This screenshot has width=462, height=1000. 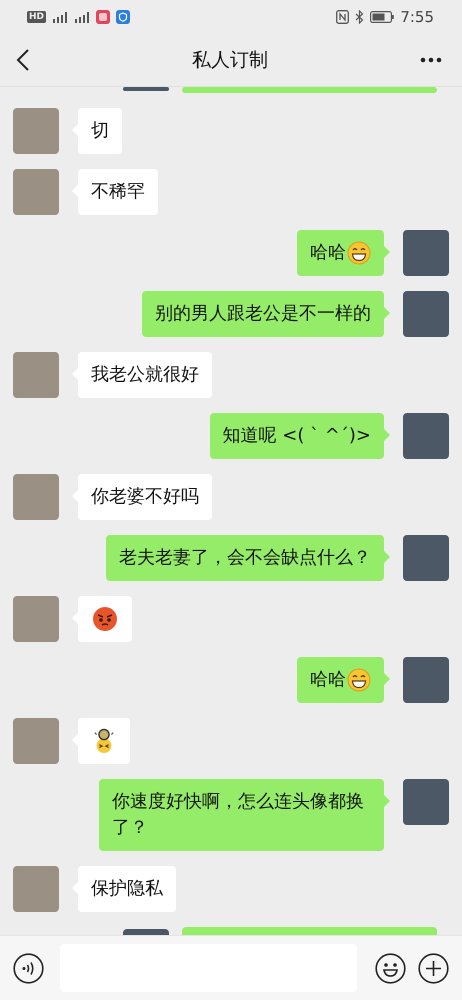 I want to click on add-icon, so click(x=433, y=968).